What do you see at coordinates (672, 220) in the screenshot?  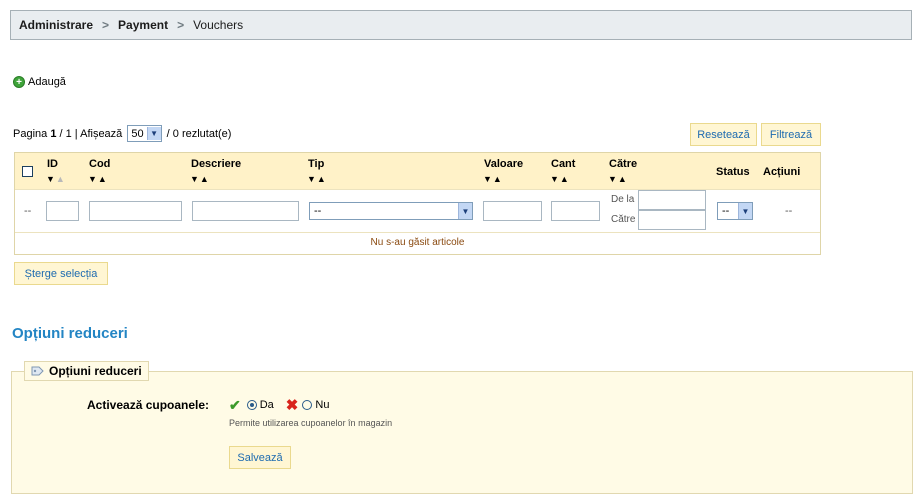 I see `filter-date-to-input` at bounding box center [672, 220].